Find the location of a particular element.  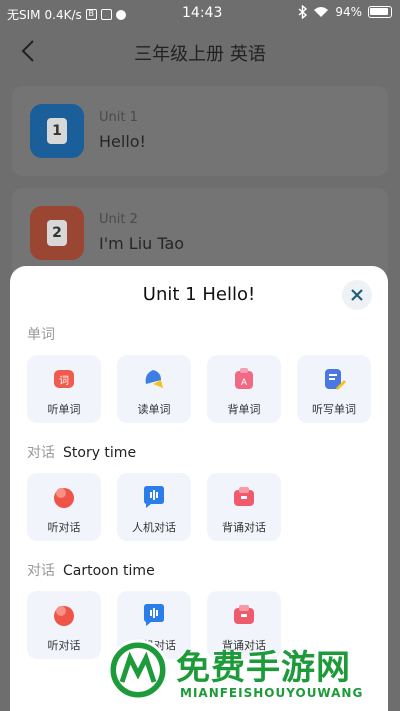

unit-1-number: 1 is located at coordinates (57, 131).